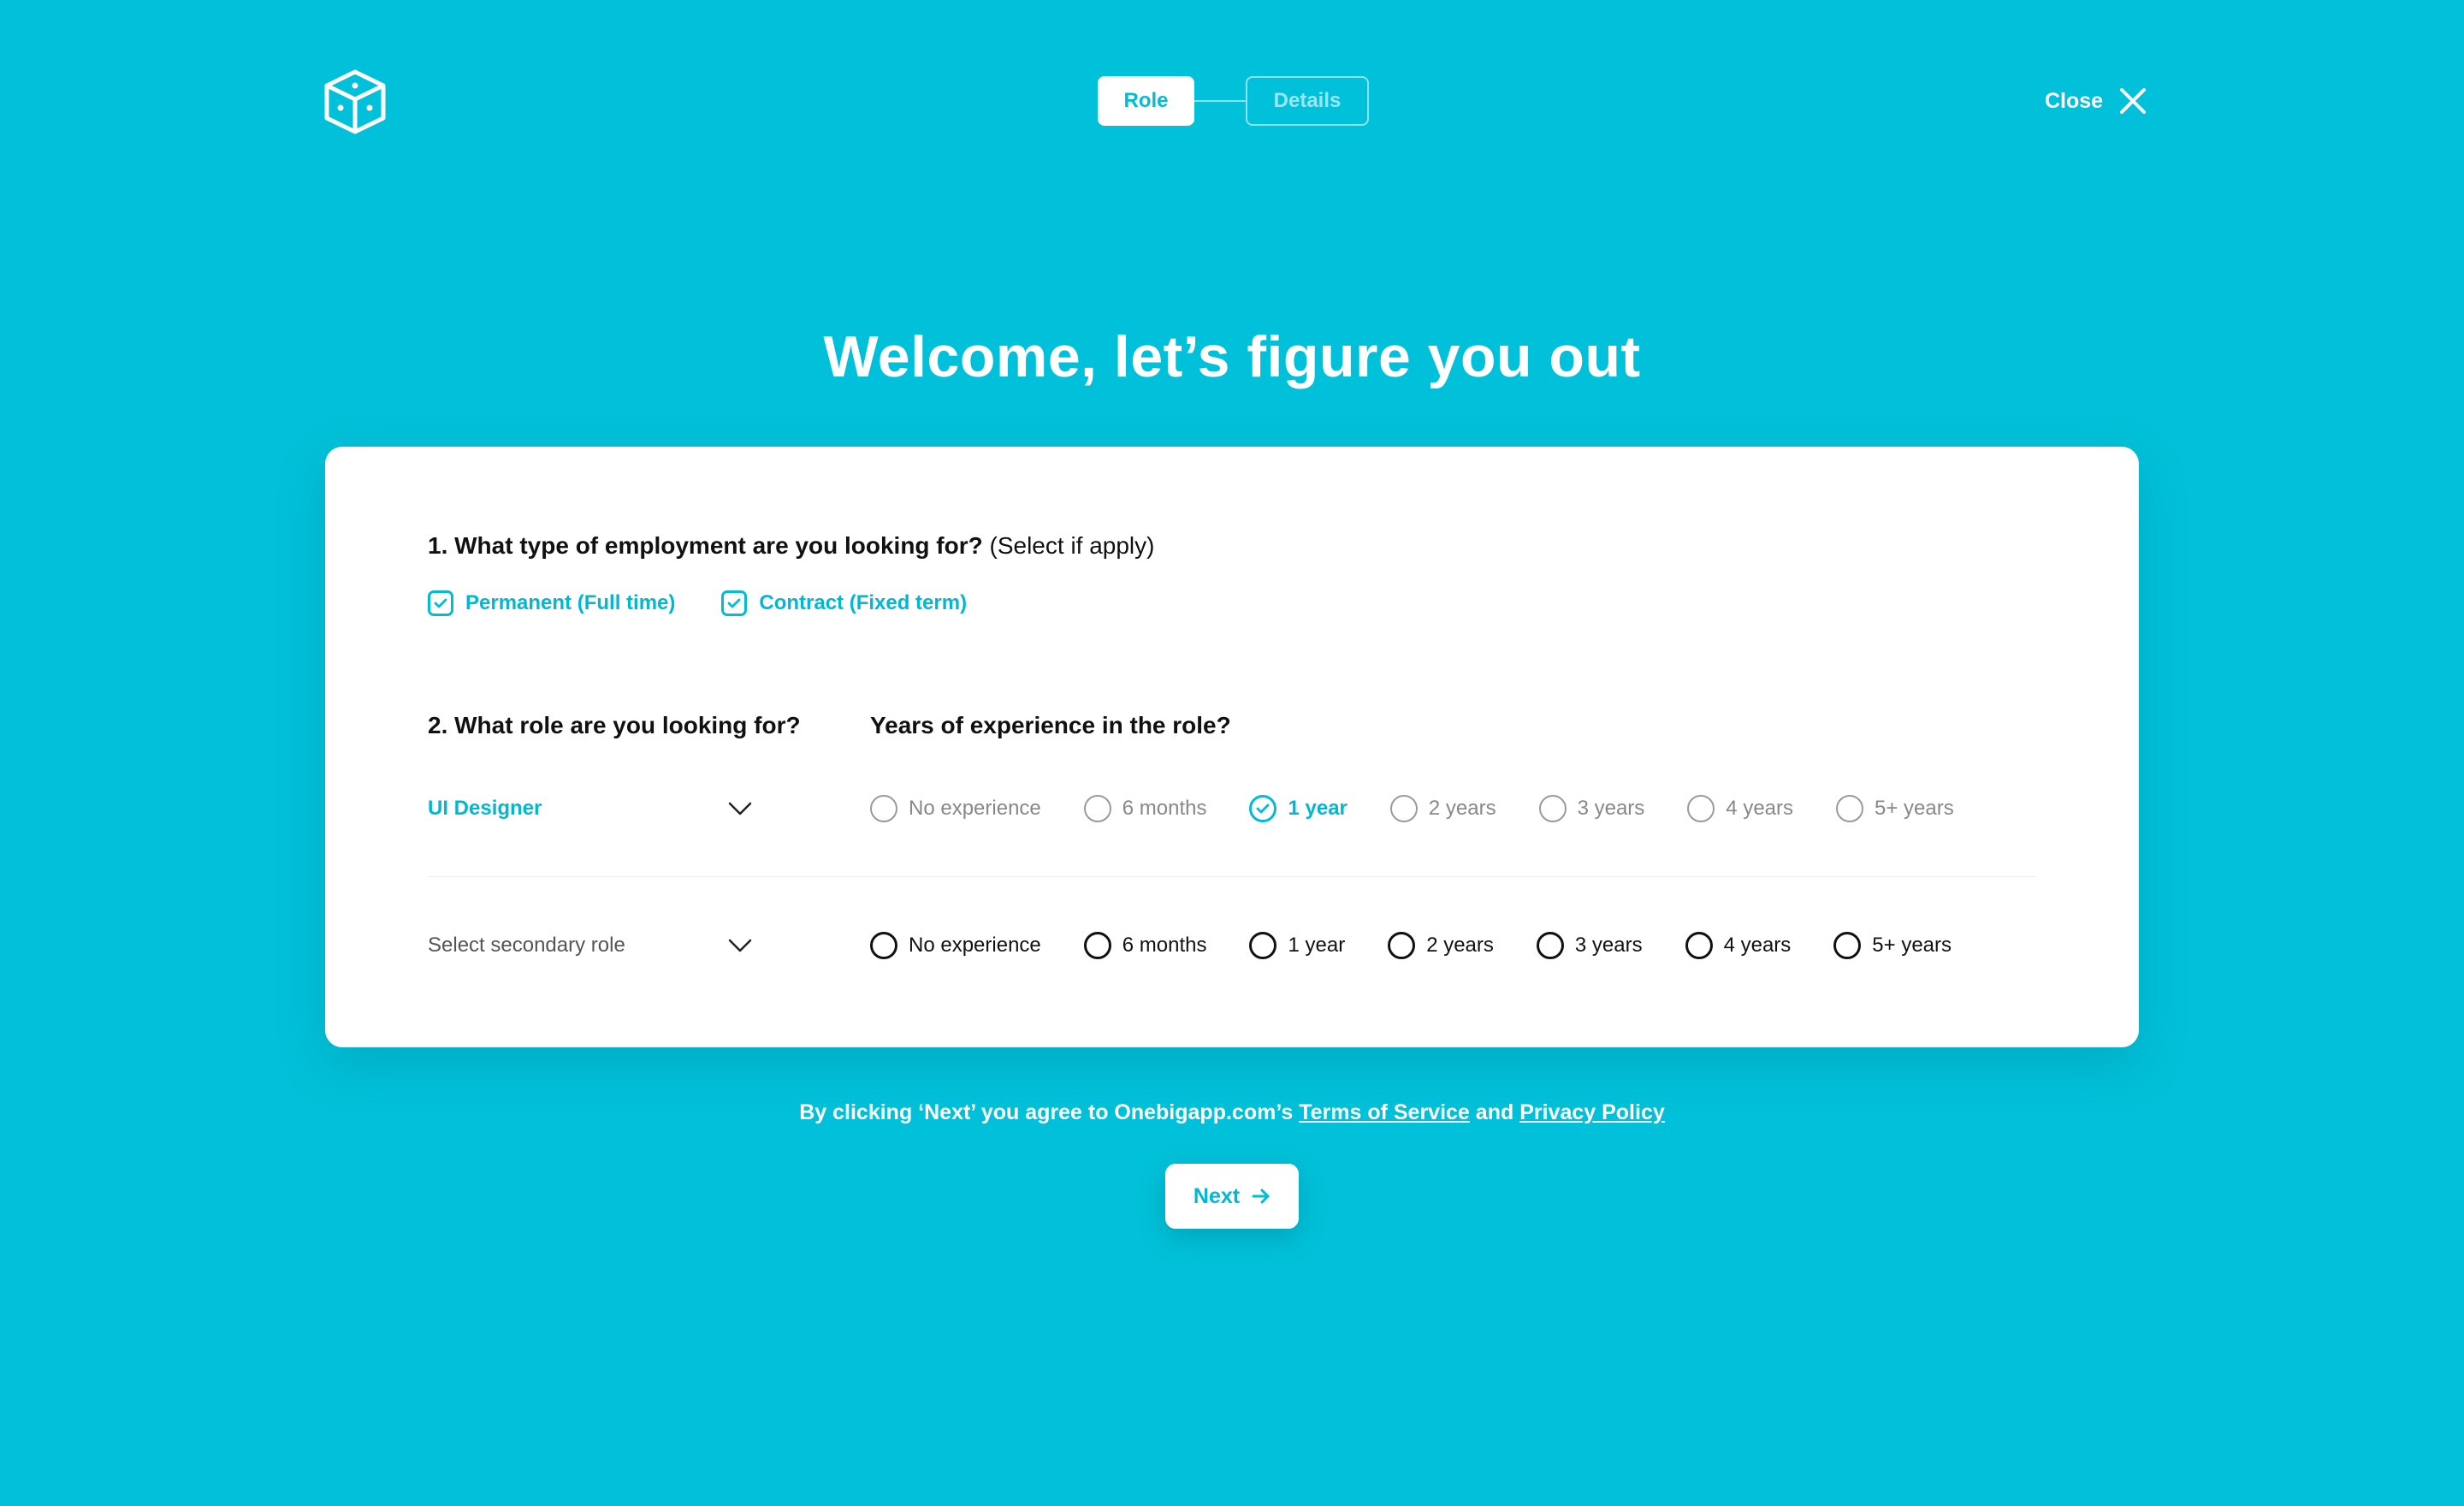 The height and width of the screenshot is (1506, 2464). I want to click on logo-cube-icon, so click(355, 101).